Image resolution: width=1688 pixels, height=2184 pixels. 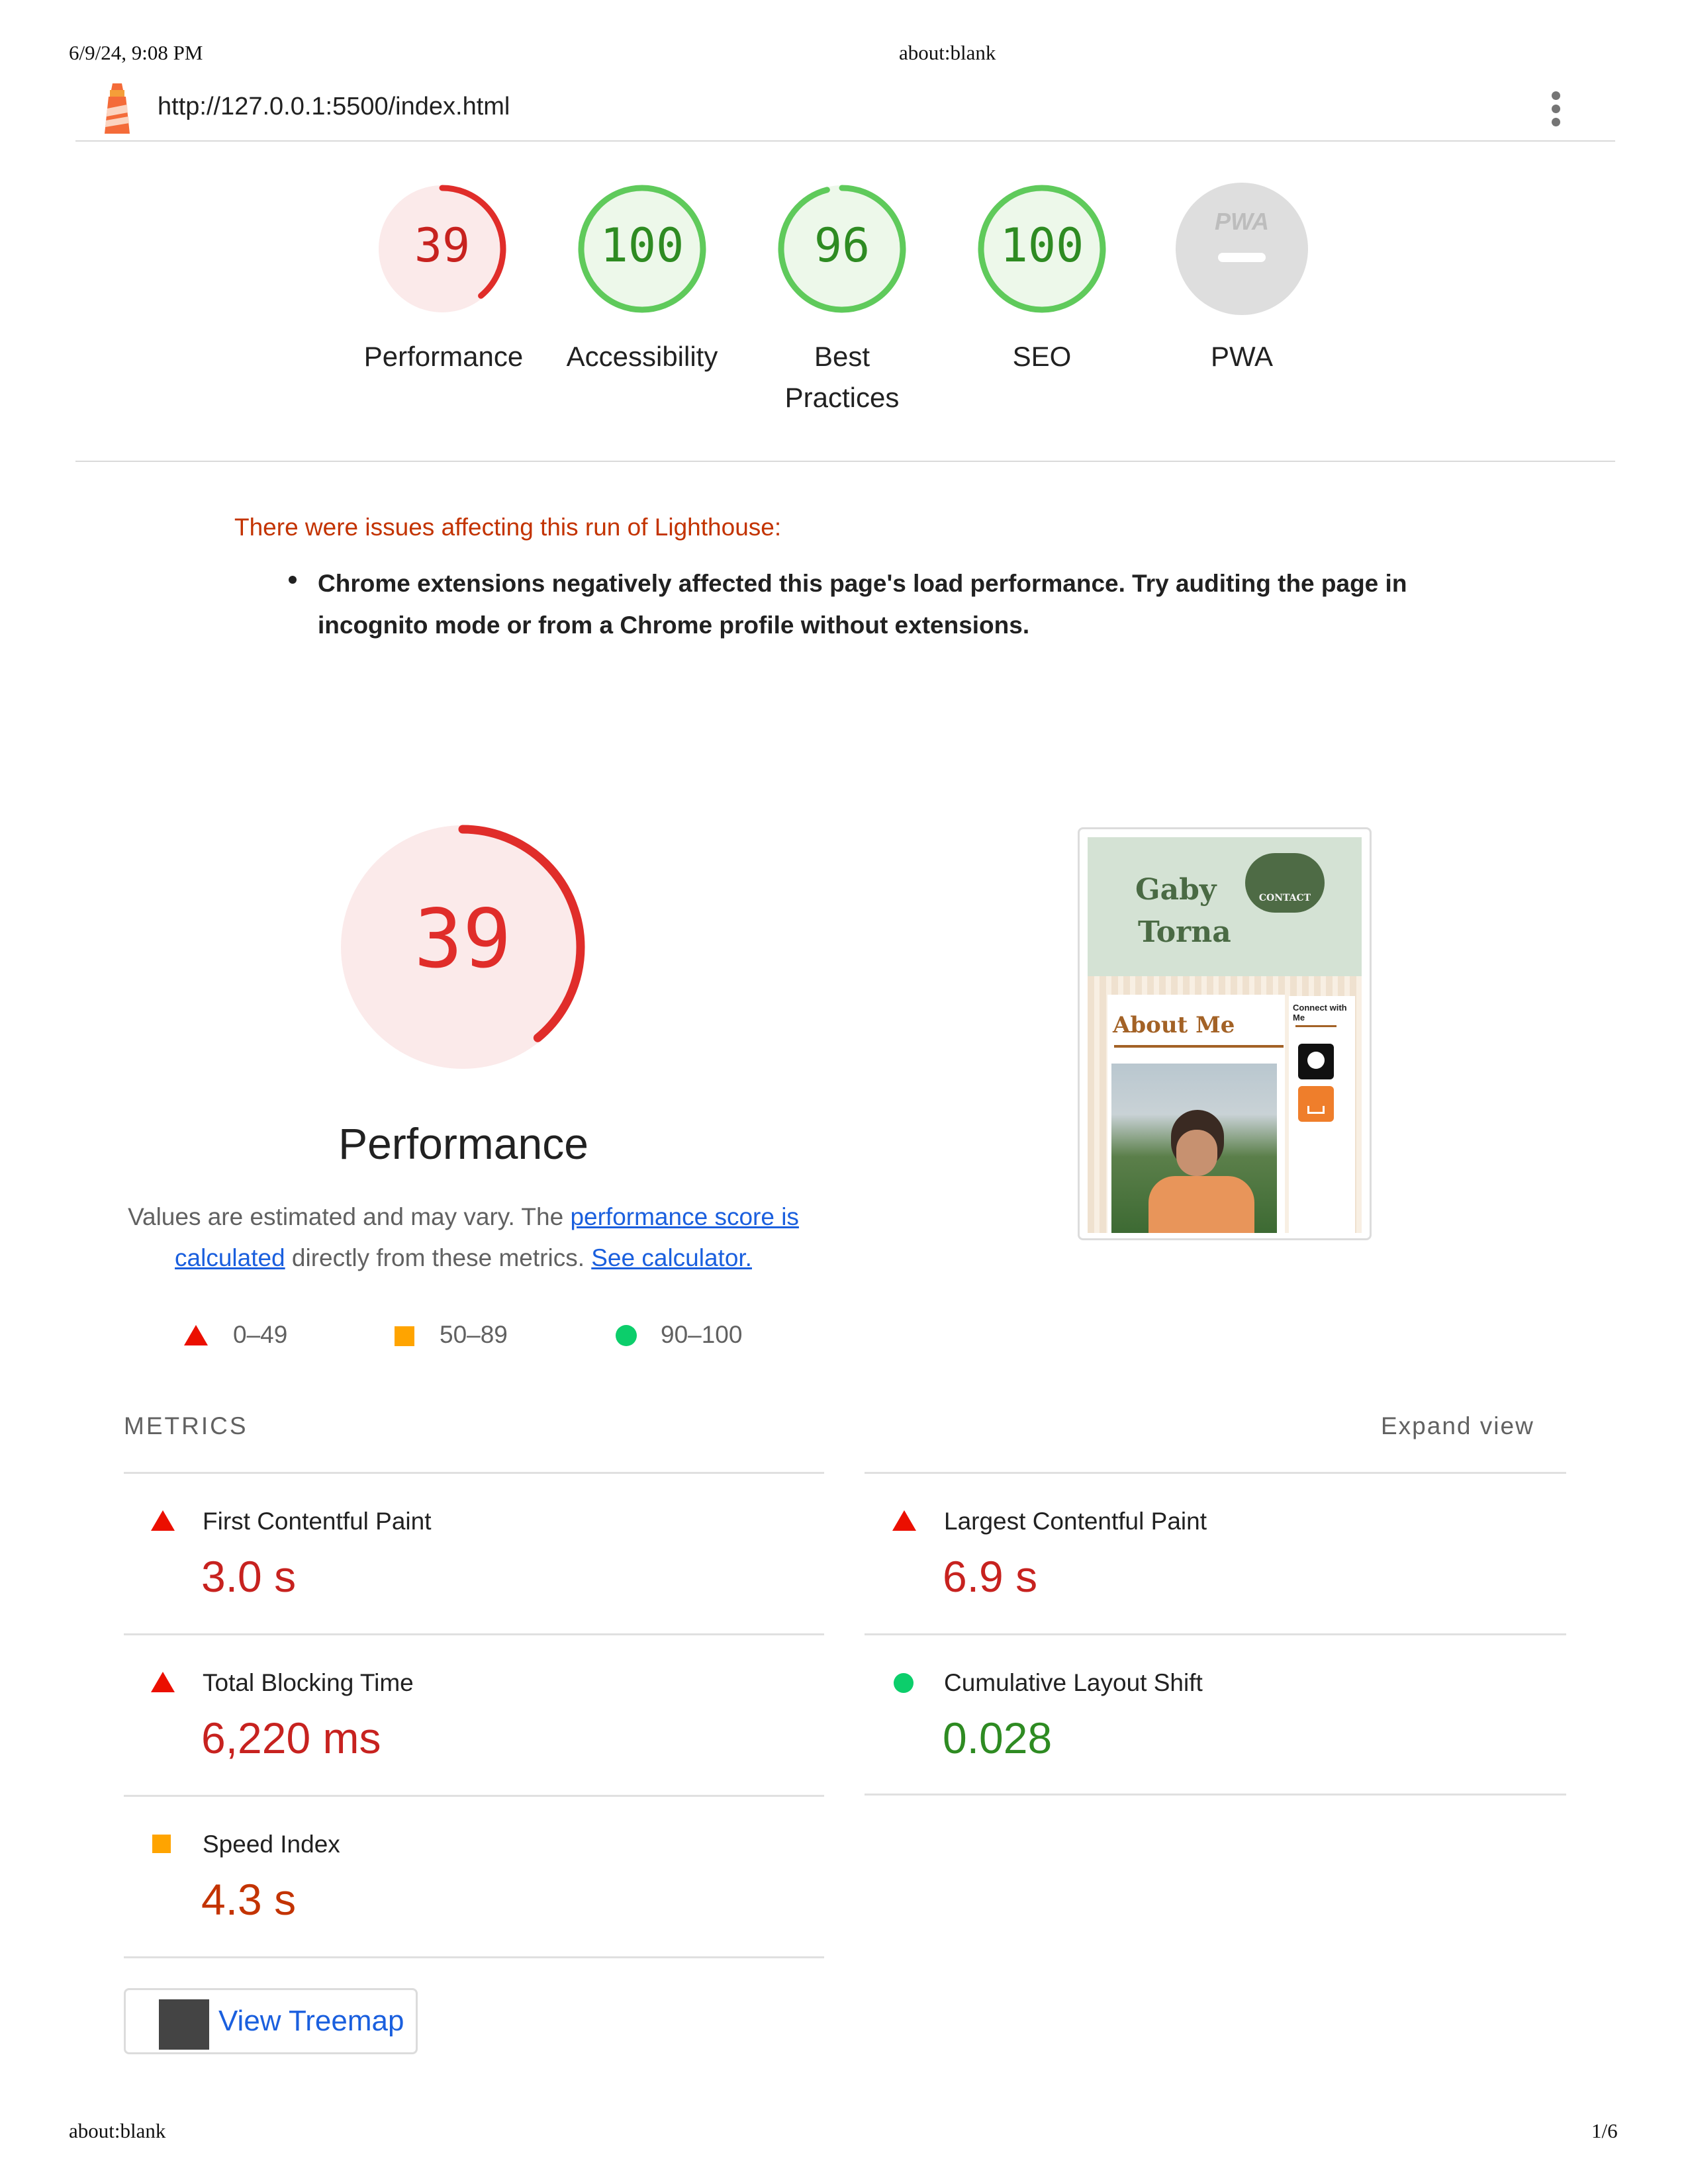 I want to click on metric-label: Cumulative Layout Shift, so click(x=1073, y=1683).